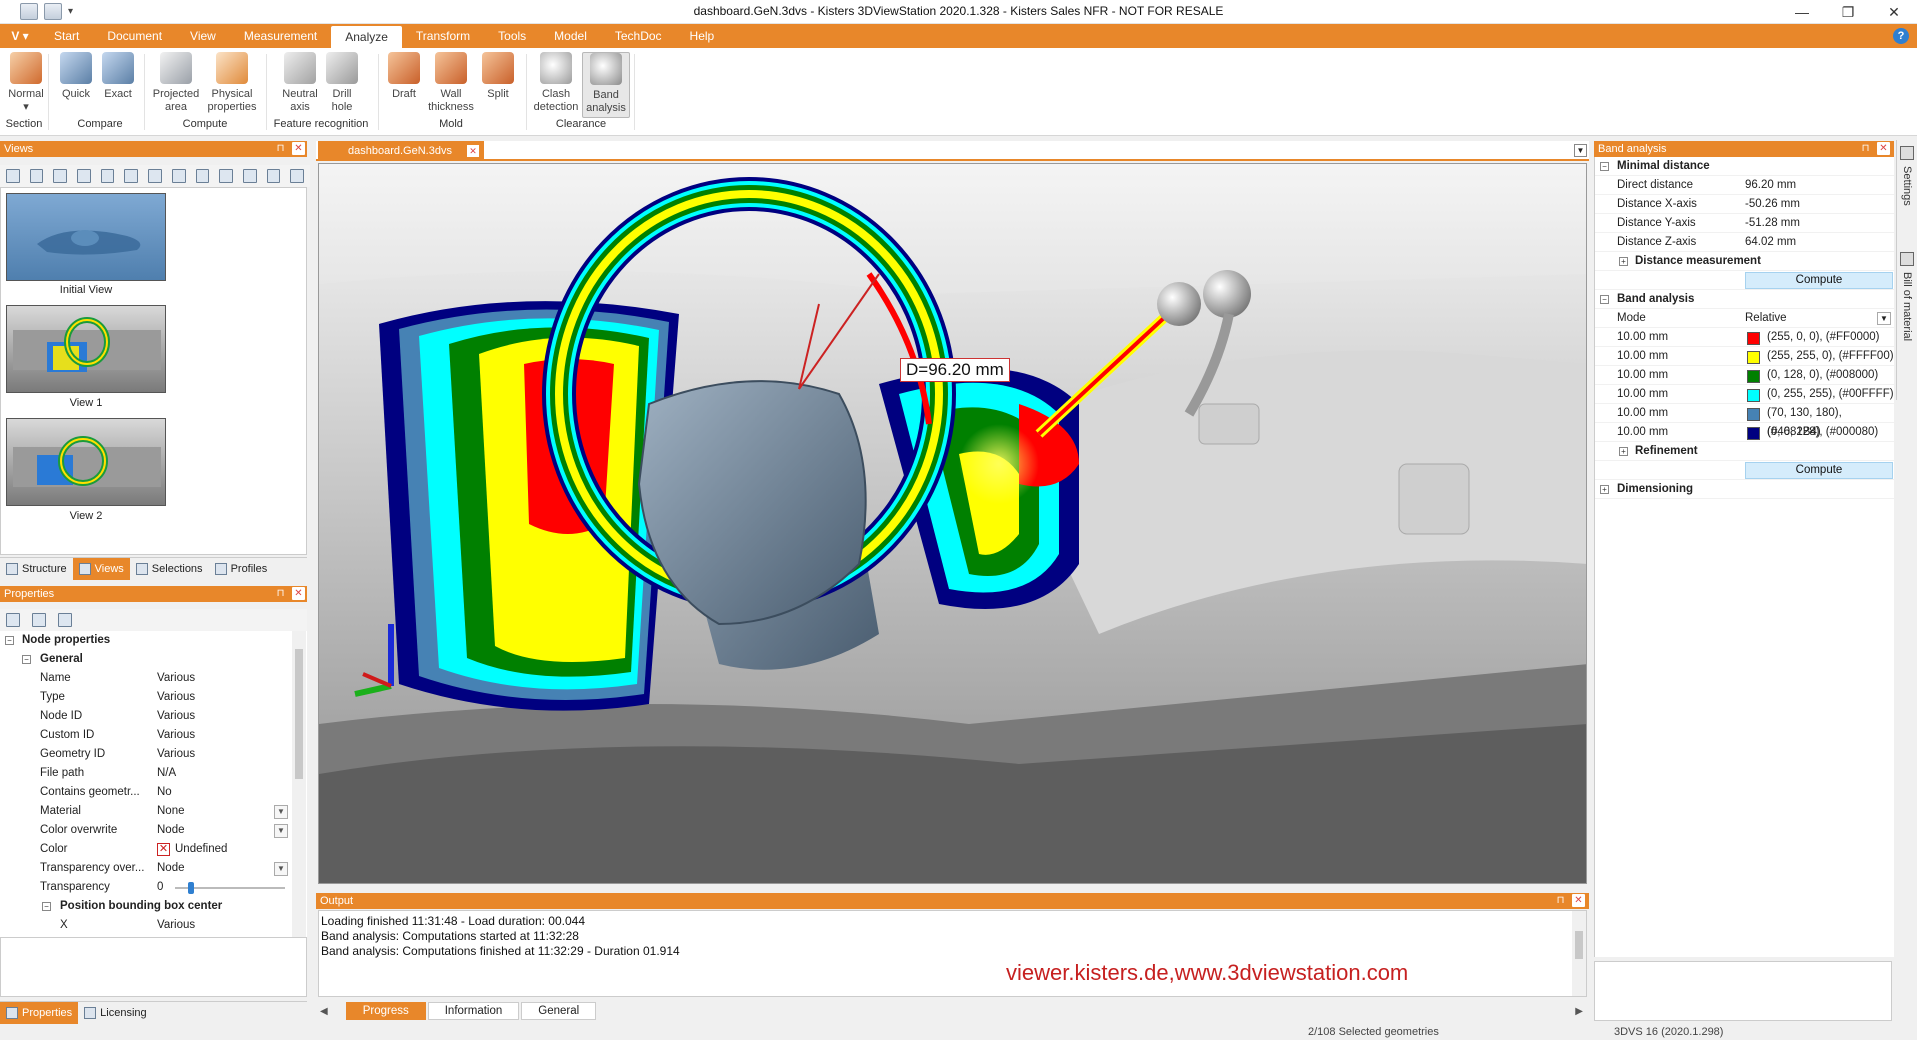  Describe the element at coordinates (153, 792) in the screenshot. I see `property-row-contains-geometry: Contains geometr... No` at that location.